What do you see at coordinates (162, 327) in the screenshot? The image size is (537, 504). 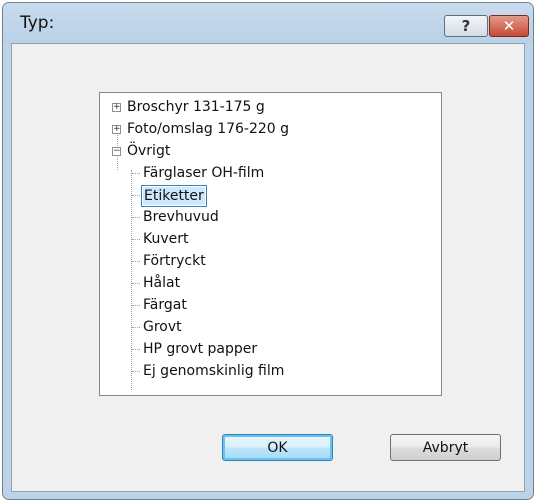 I see `tree-item-grovt: Grovt` at bounding box center [162, 327].